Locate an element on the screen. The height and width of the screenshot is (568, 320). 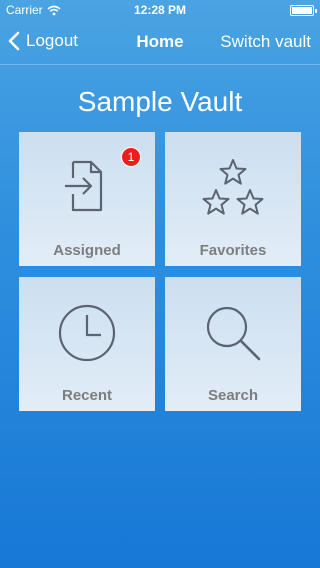
stars-icon is located at coordinates (233, 187).